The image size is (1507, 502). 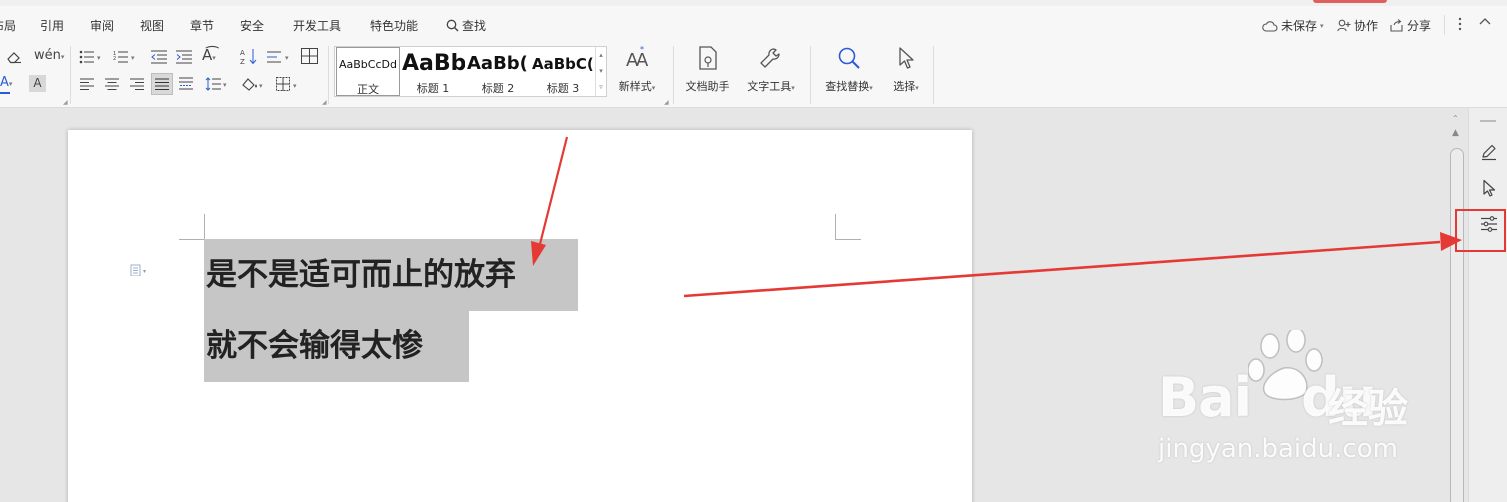 I want to click on borders-icon: ▾, so click(x=289, y=86).